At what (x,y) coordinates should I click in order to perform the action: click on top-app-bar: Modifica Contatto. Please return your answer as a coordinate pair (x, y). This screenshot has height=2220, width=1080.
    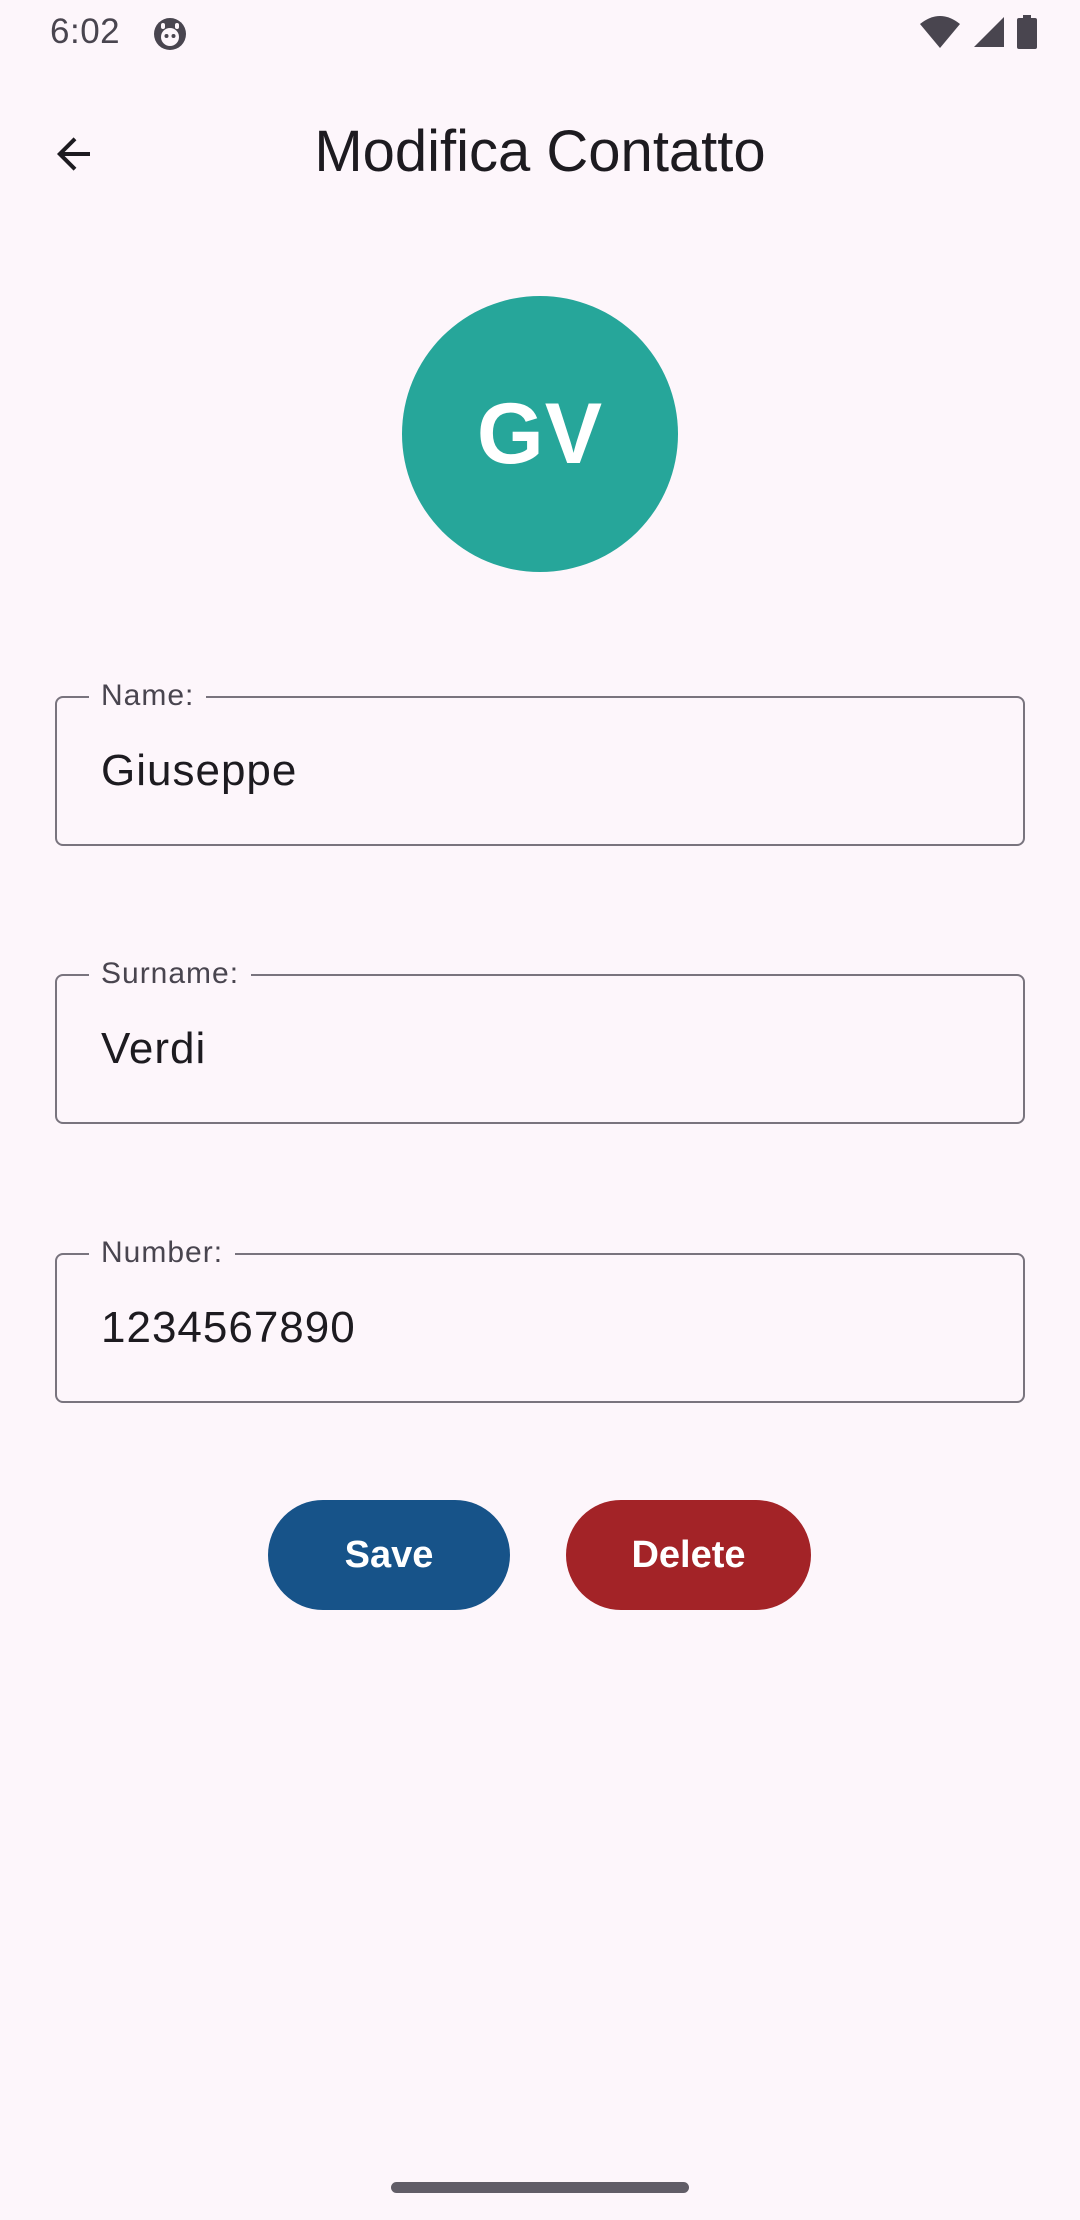
    Looking at the image, I should click on (540, 156).